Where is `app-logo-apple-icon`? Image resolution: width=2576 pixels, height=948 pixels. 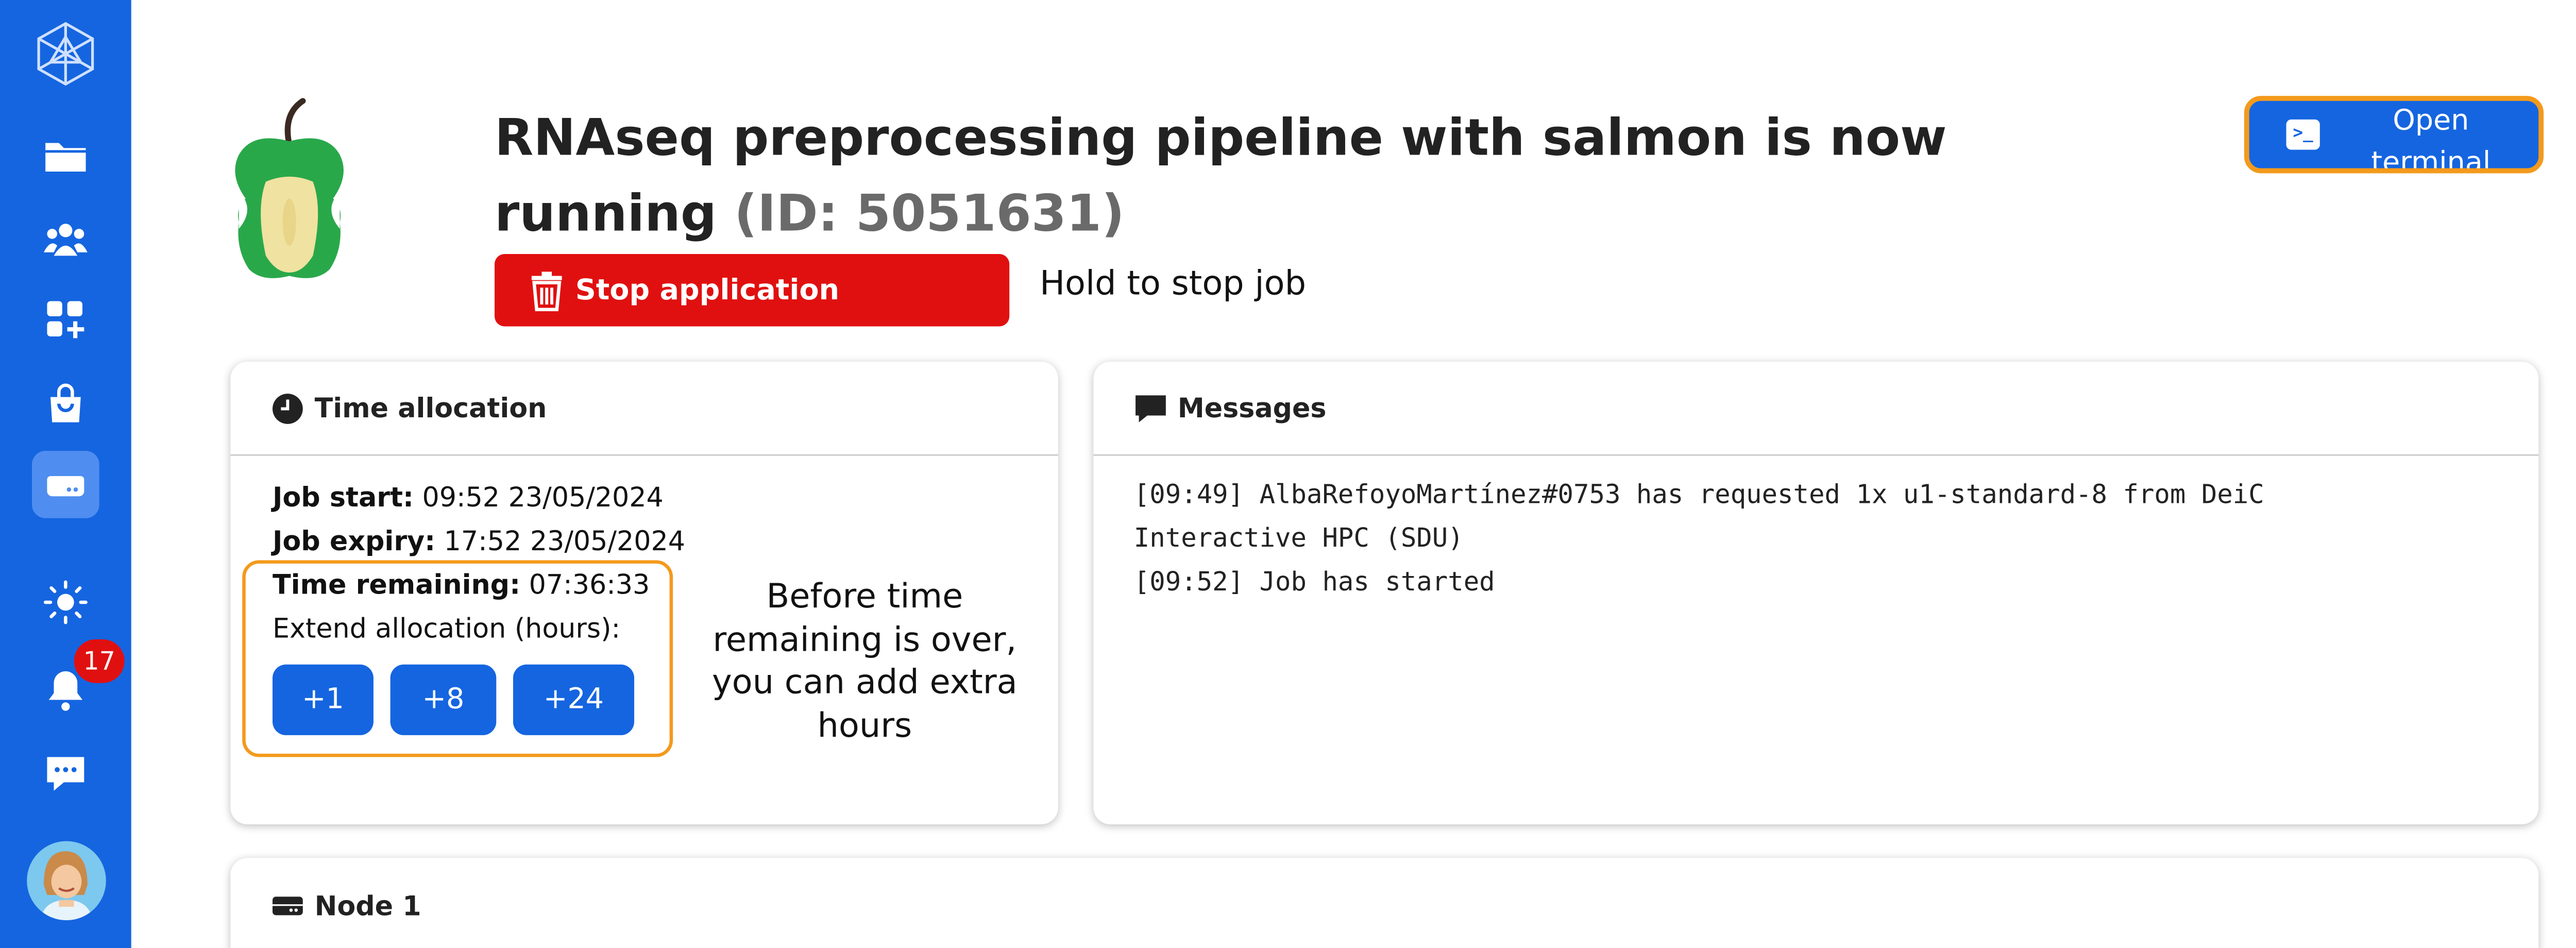 app-logo-apple-icon is located at coordinates (289, 199).